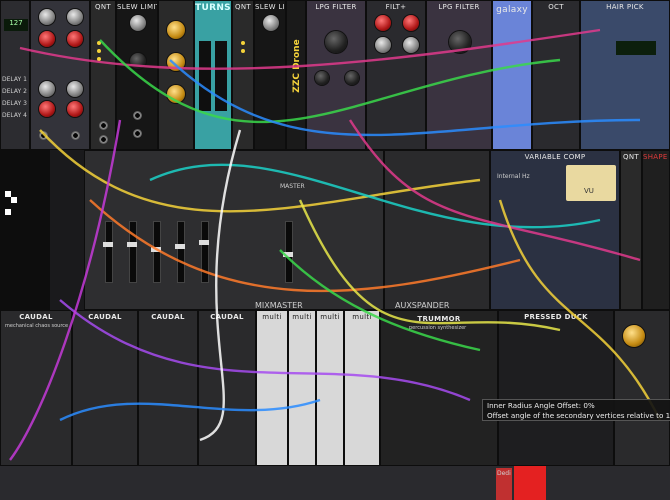 This screenshot has height=500, width=670. Describe the element at coordinates (14, 79) in the screenshot. I see `delay-label-1: DELAY 1` at that location.